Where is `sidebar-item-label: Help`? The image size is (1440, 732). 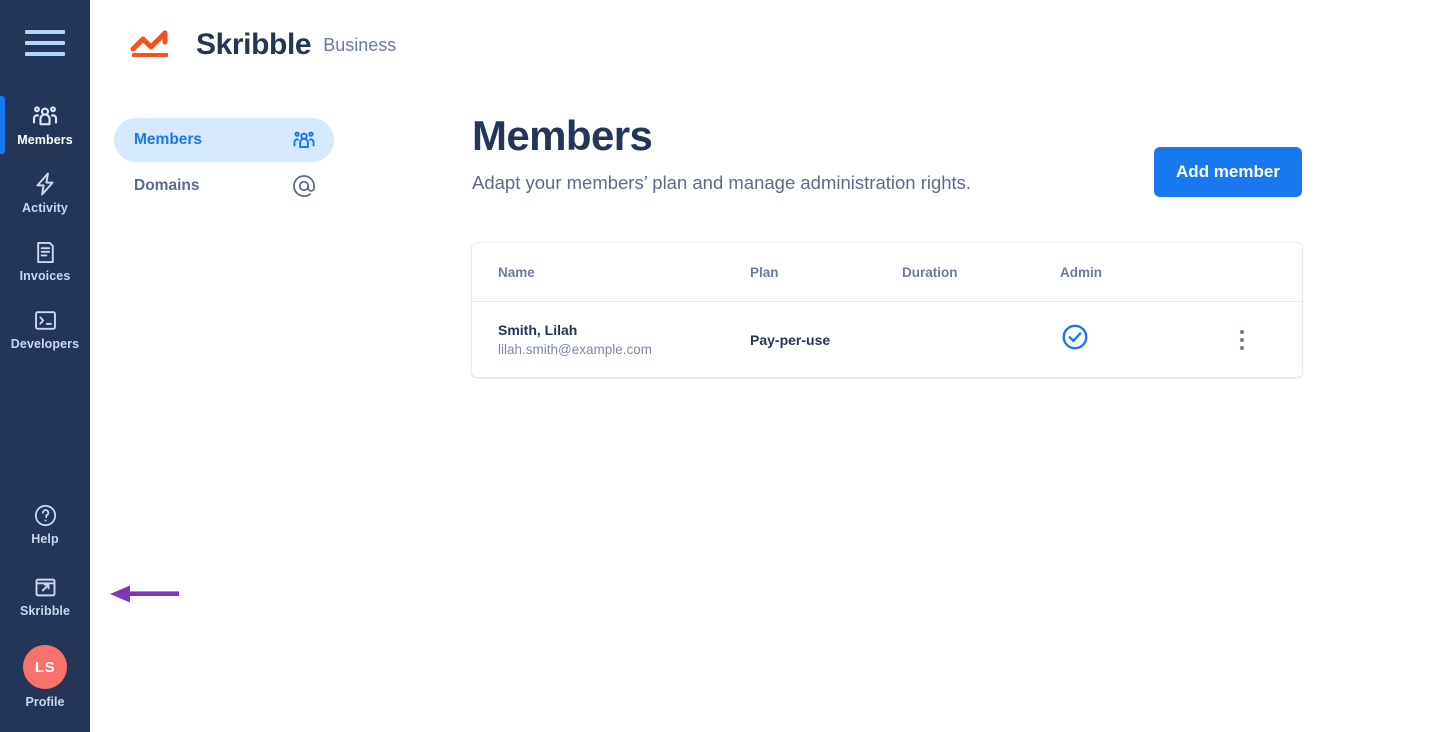
sidebar-item-label: Help is located at coordinates (45, 539).